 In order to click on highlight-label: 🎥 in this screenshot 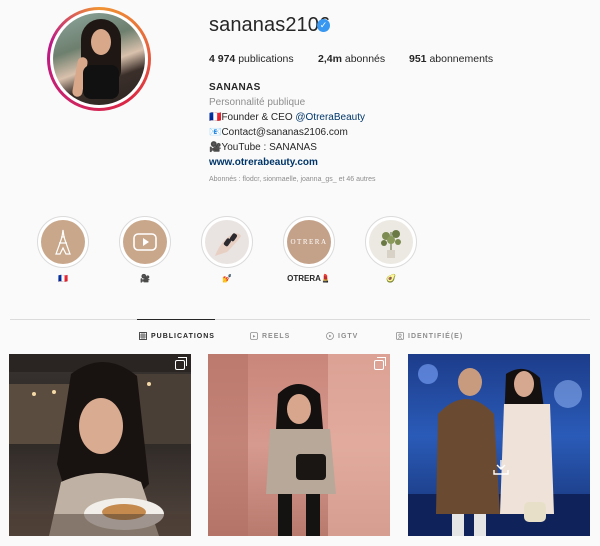, I will do `click(145, 278)`.